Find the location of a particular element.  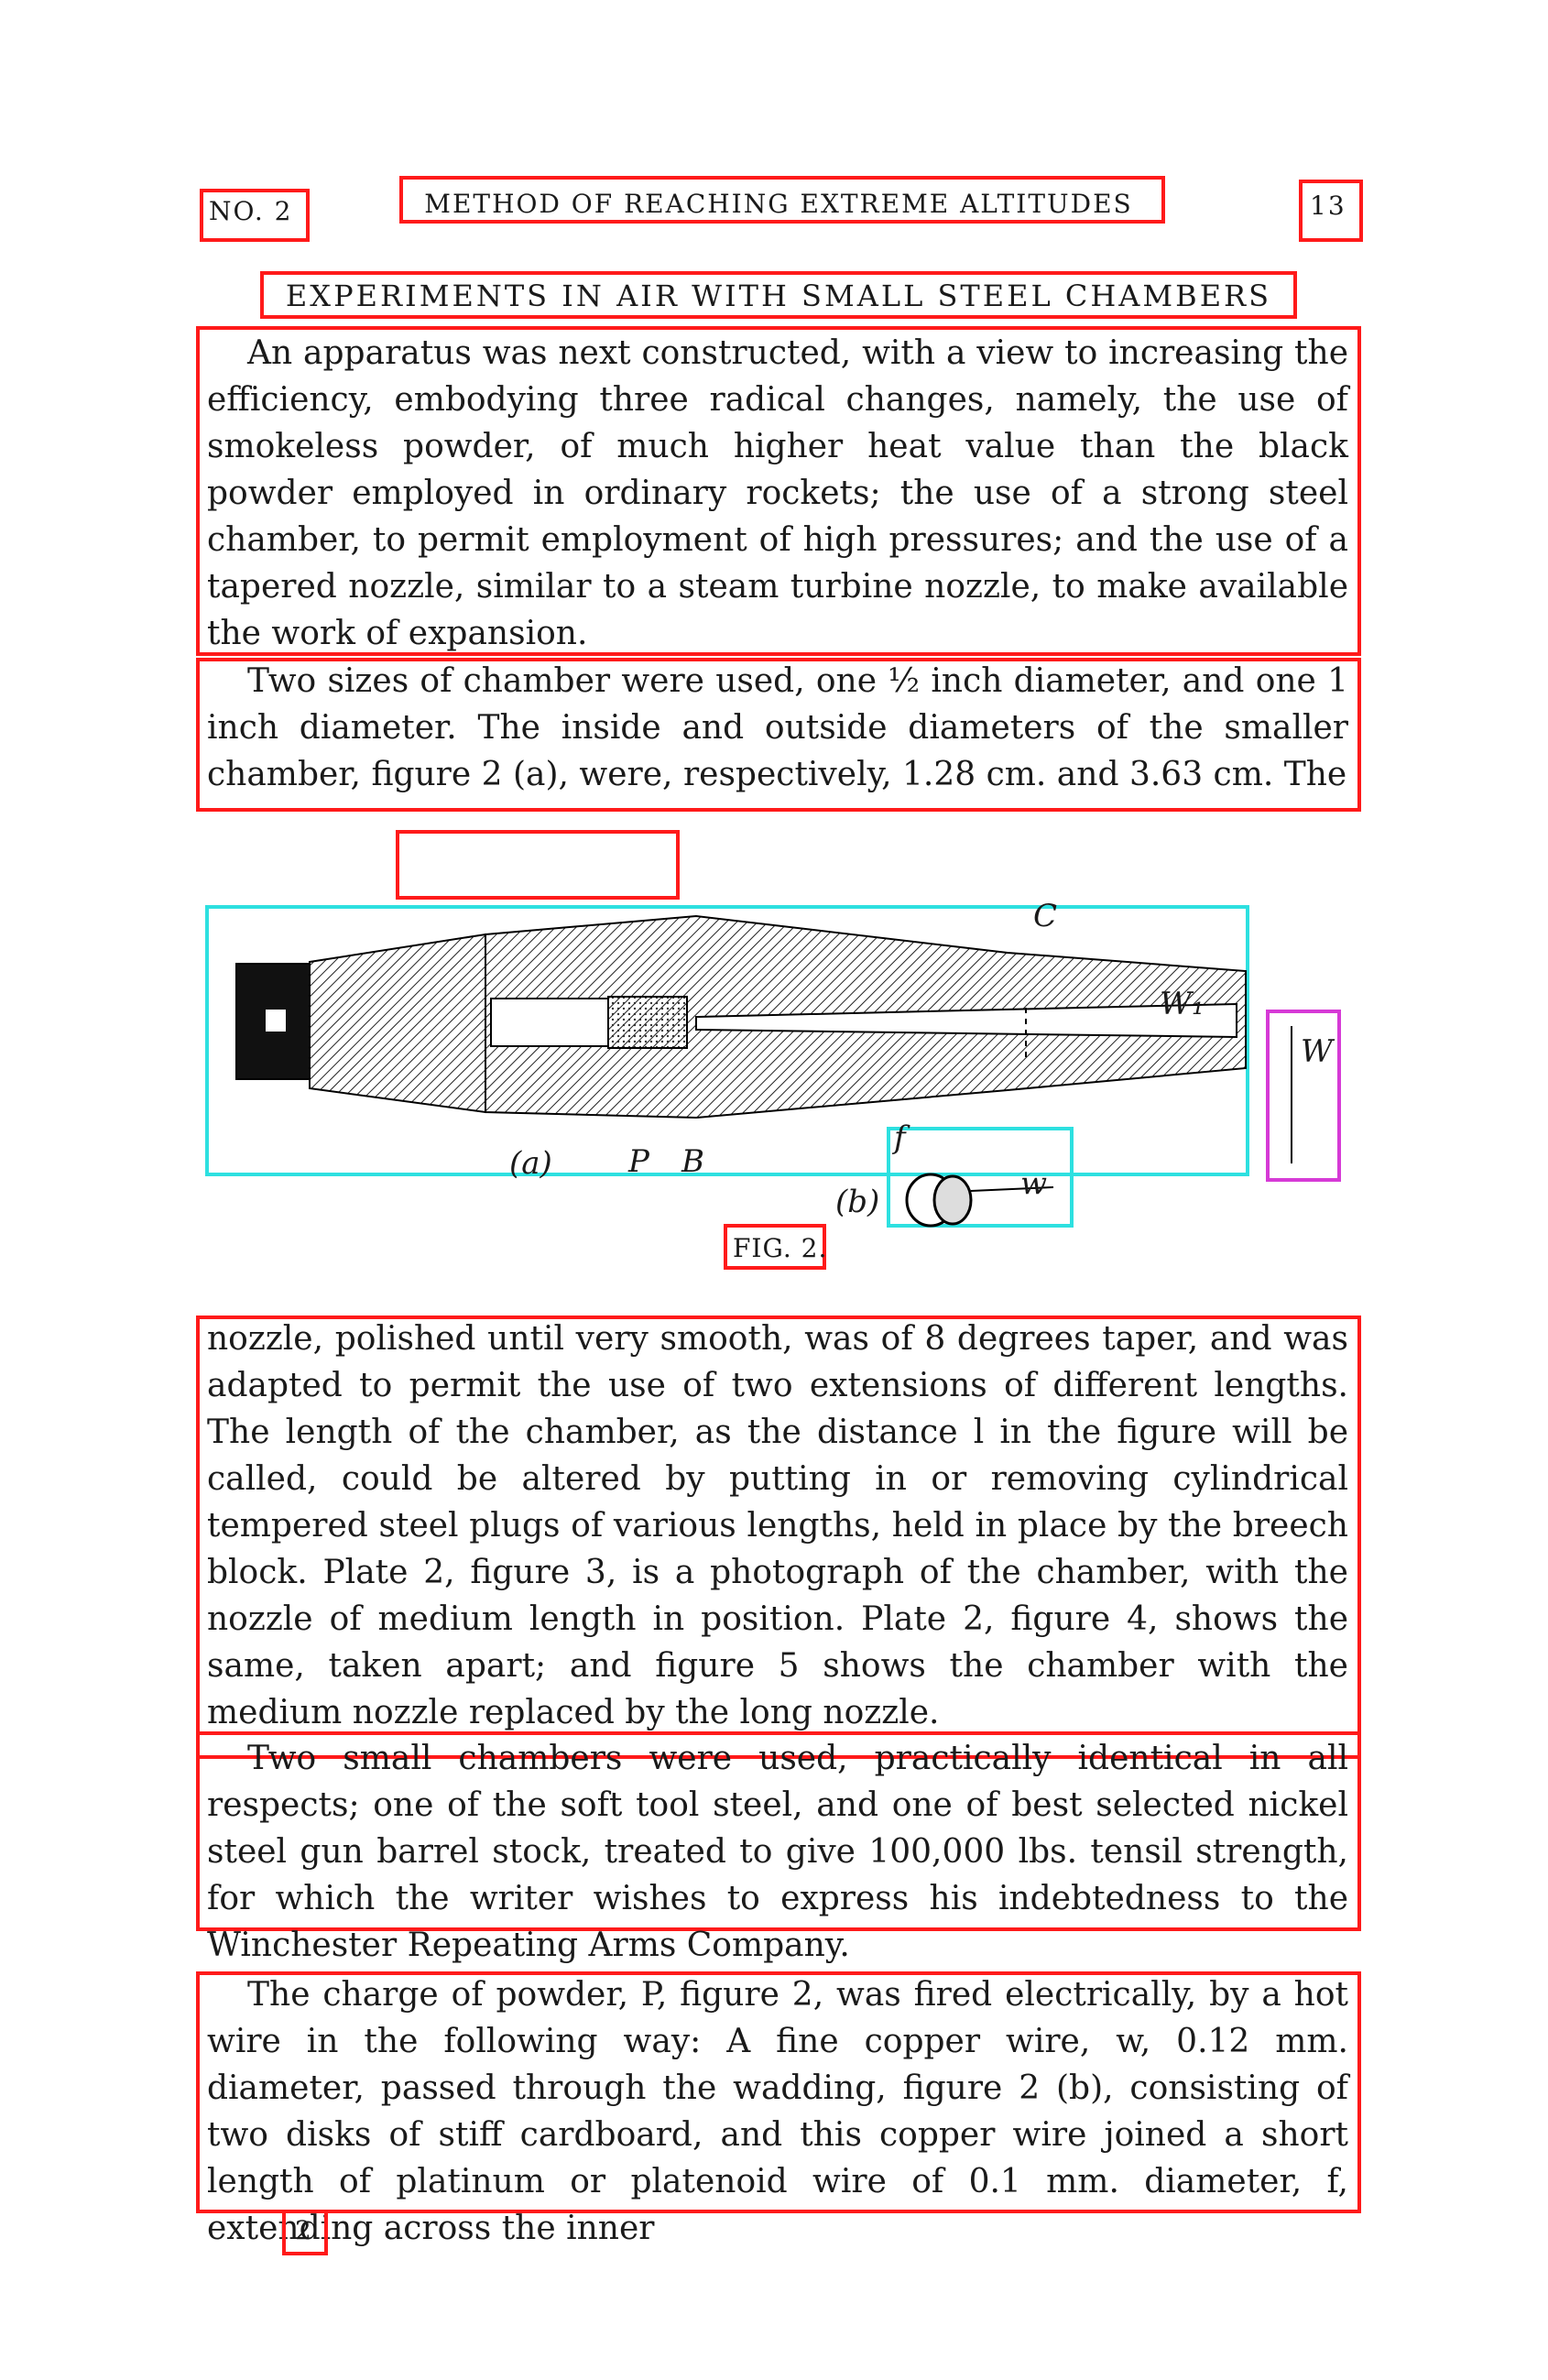

figure-label-b-paren: (b) is located at coordinates (857, 1202).